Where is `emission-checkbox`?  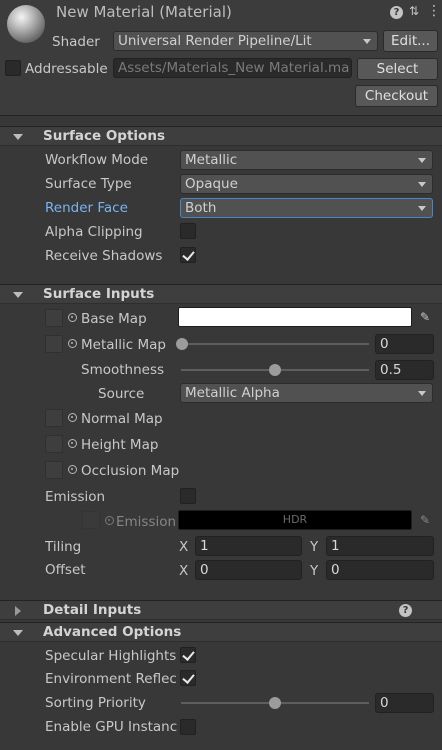 emission-checkbox is located at coordinates (188, 496).